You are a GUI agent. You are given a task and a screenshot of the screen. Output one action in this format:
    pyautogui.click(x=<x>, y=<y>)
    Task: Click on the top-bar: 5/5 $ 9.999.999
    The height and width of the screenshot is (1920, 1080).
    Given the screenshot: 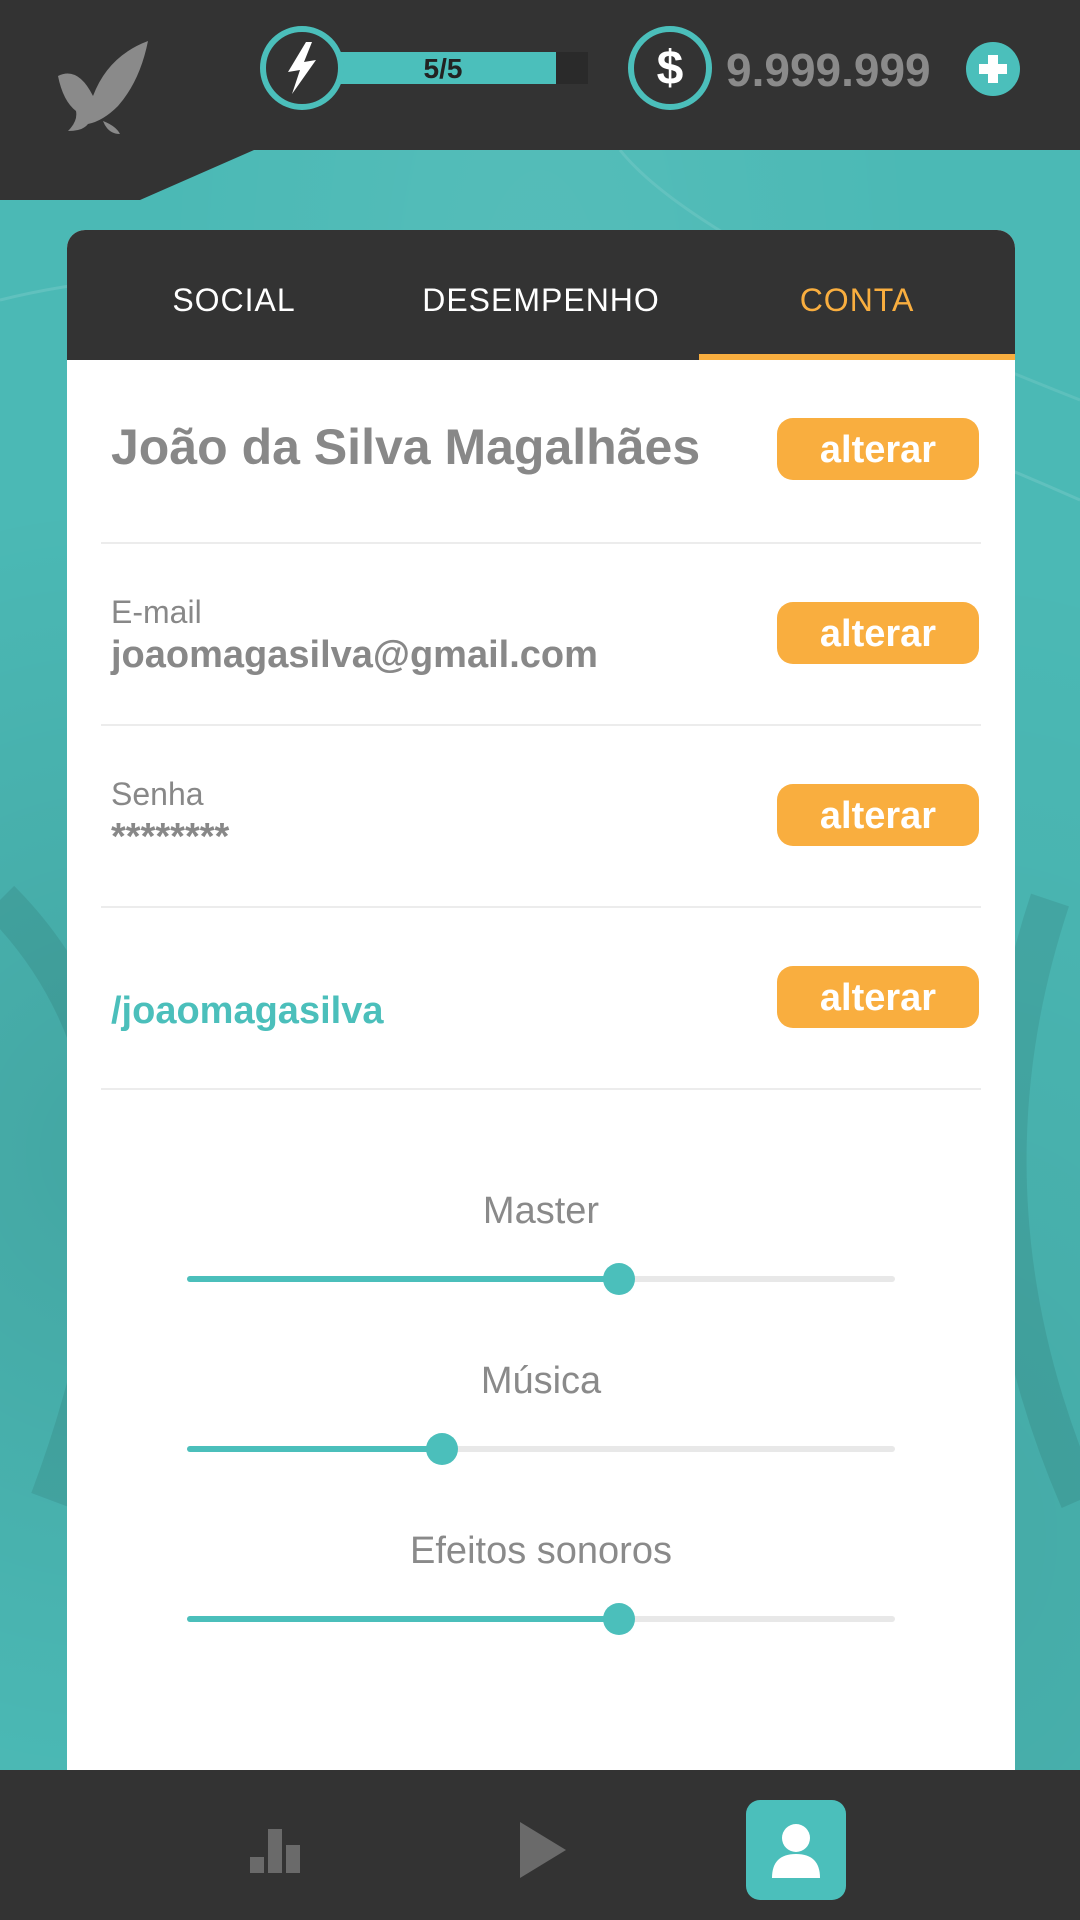 What is the action you would take?
    pyautogui.click(x=540, y=100)
    